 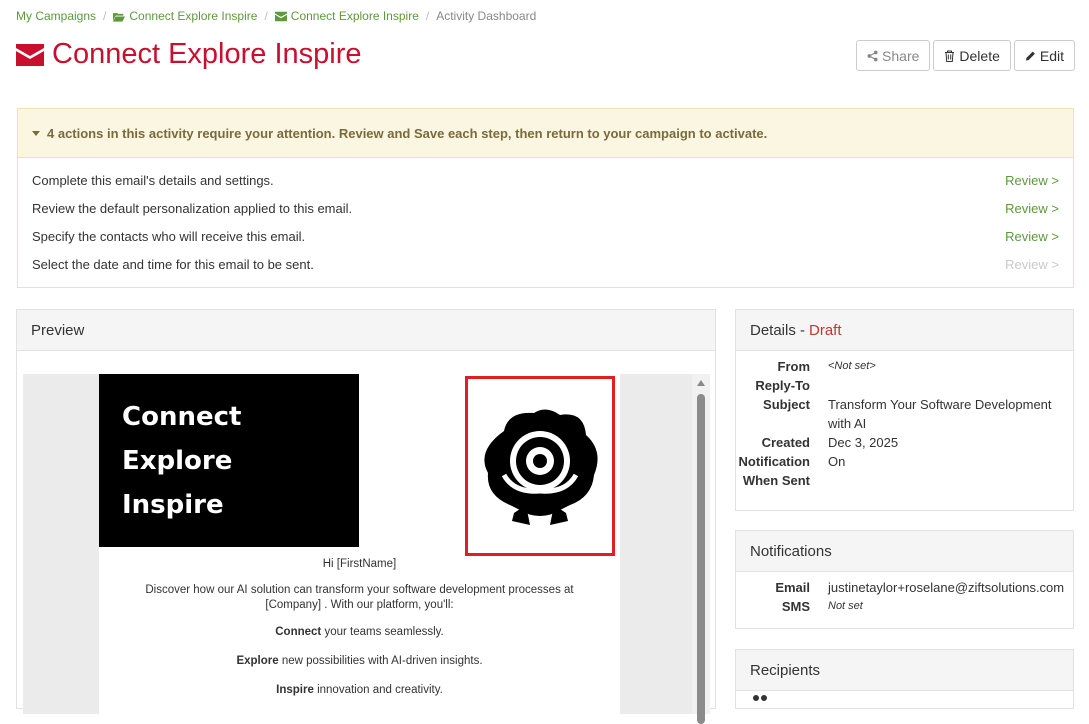 I want to click on breadcrumb-current: Activity Dashboard, so click(x=486, y=16).